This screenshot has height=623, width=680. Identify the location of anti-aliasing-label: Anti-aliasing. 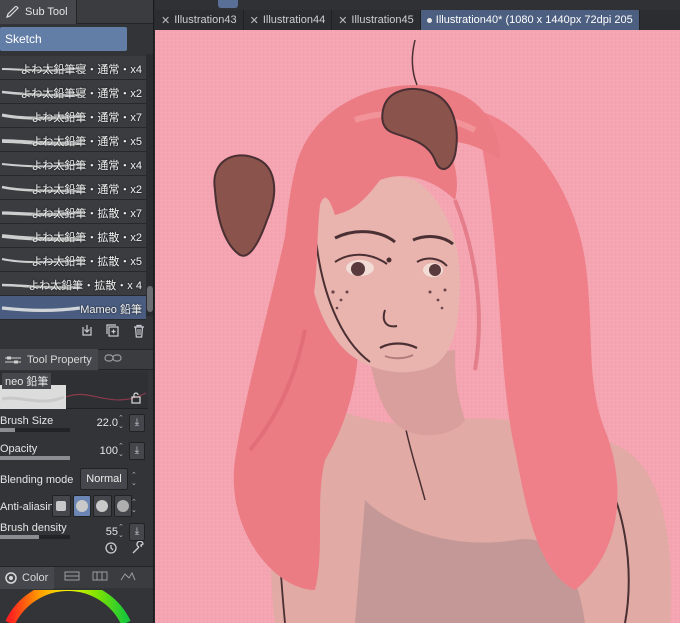
(30, 507).